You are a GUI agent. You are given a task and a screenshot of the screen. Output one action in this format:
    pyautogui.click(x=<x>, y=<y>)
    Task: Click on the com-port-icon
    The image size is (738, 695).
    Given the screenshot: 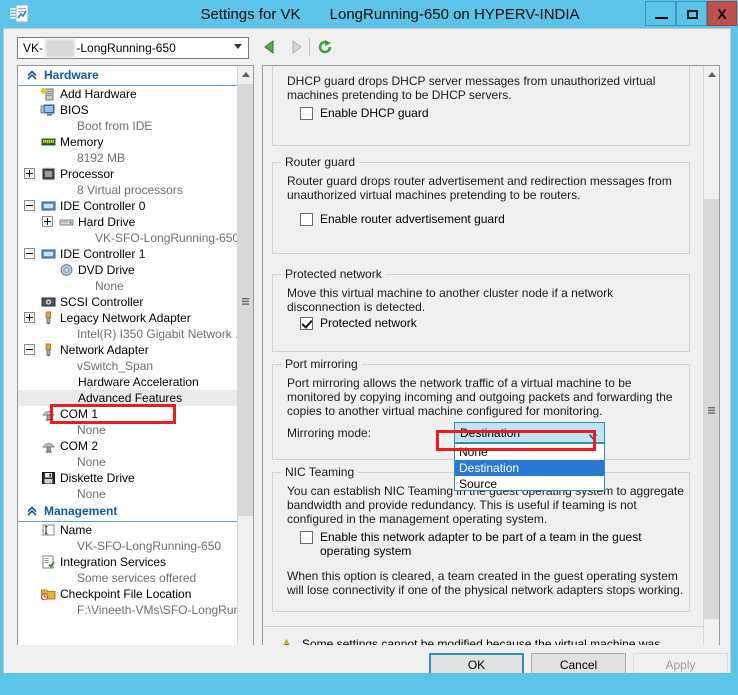 What is the action you would take?
    pyautogui.click(x=48, y=414)
    